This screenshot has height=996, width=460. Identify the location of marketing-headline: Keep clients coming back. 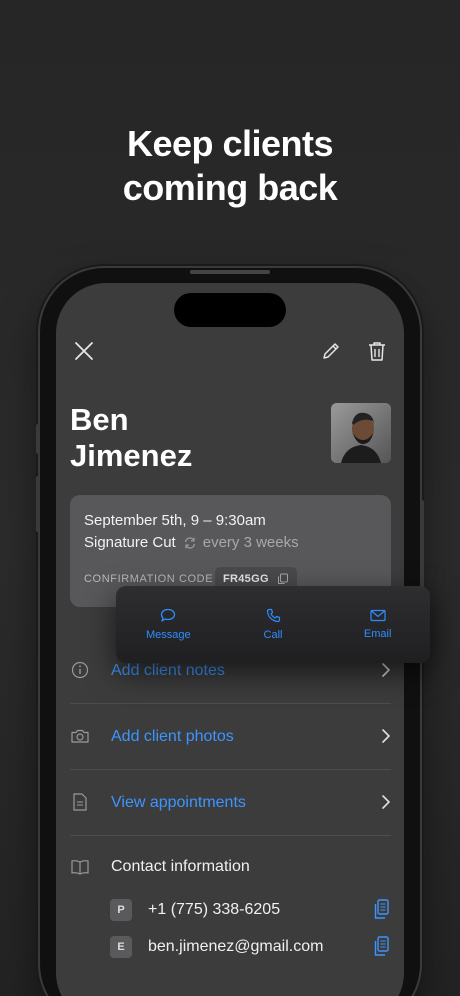
(230, 166).